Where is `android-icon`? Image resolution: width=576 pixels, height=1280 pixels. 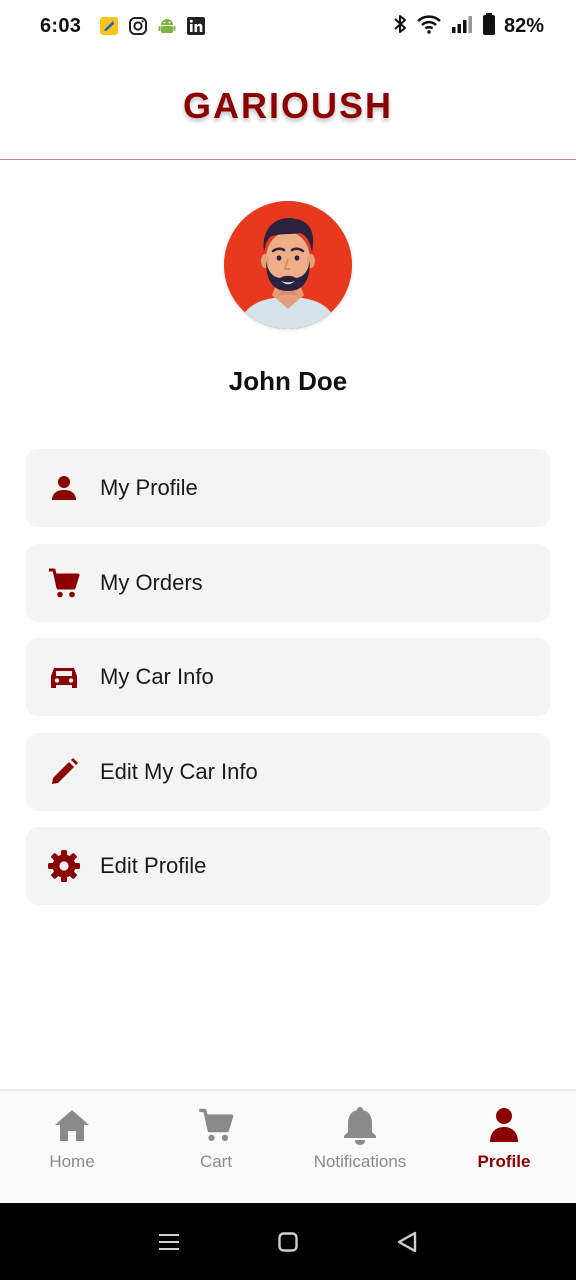
android-icon is located at coordinates (167, 26).